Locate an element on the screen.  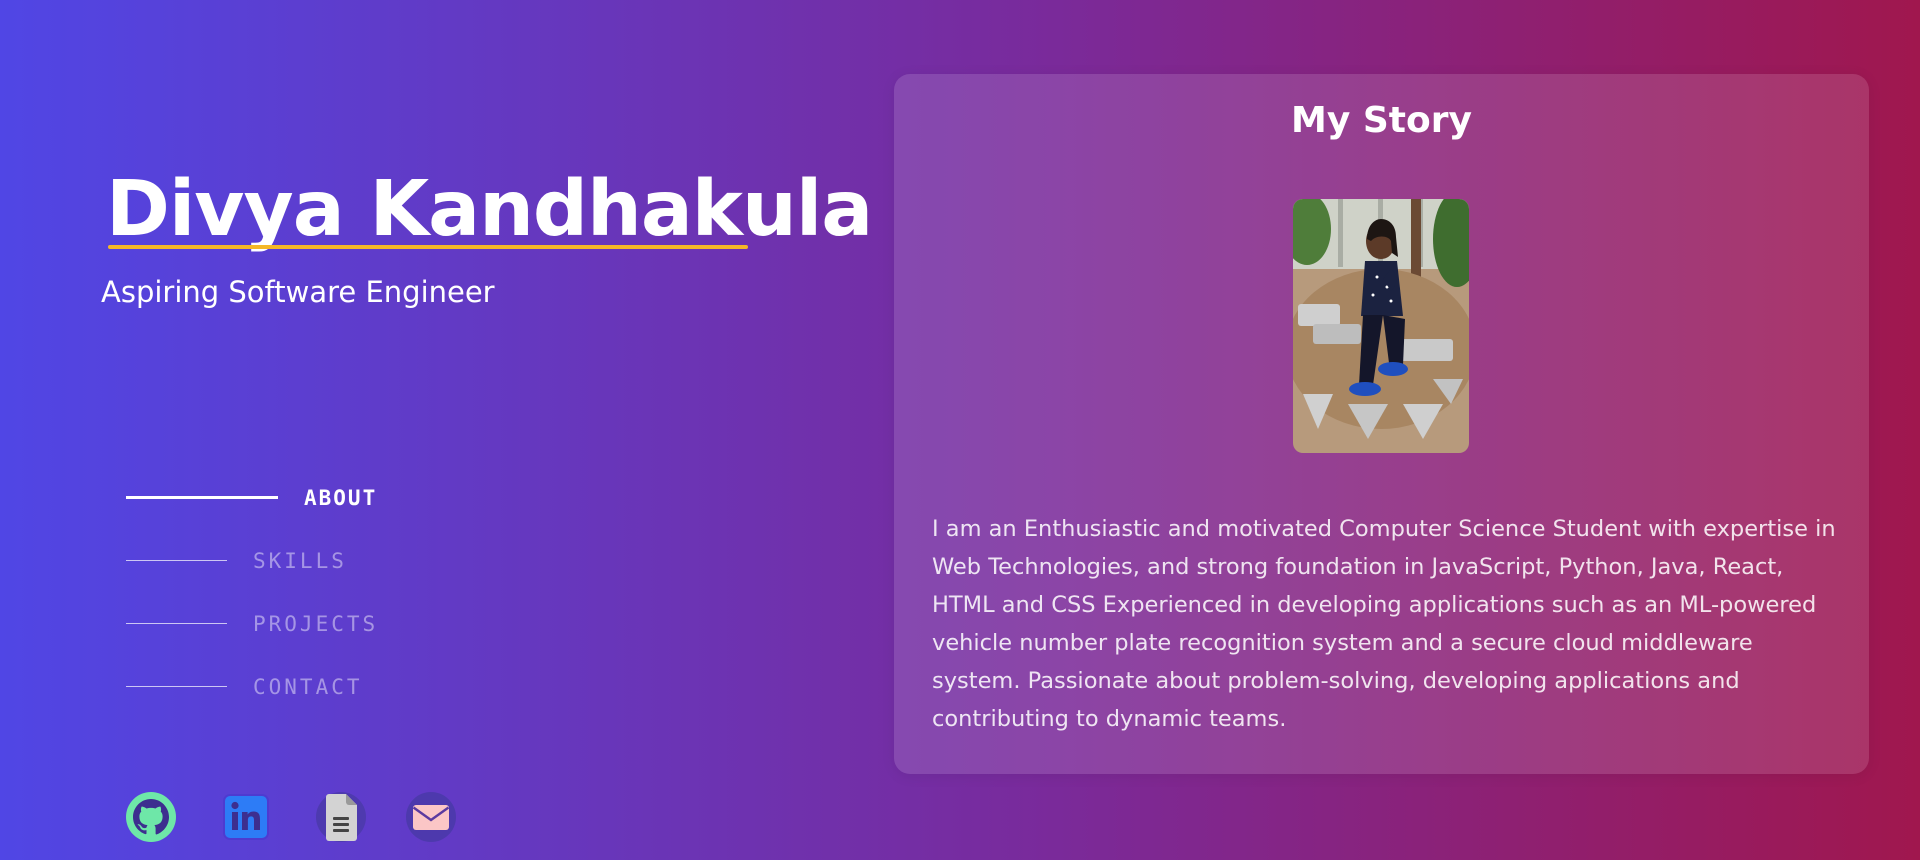
profile-photo-illustration is located at coordinates (1381, 326).